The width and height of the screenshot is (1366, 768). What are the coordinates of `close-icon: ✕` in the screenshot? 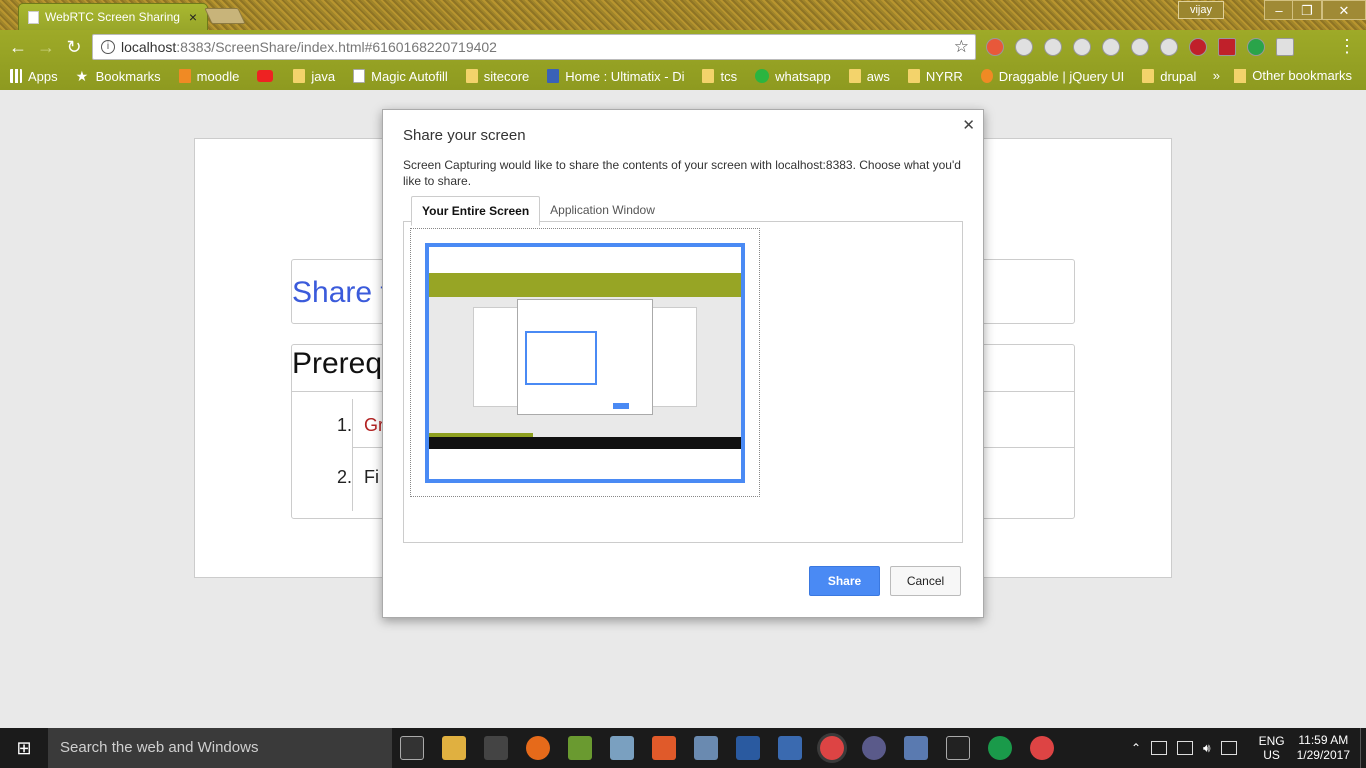 It's located at (968, 125).